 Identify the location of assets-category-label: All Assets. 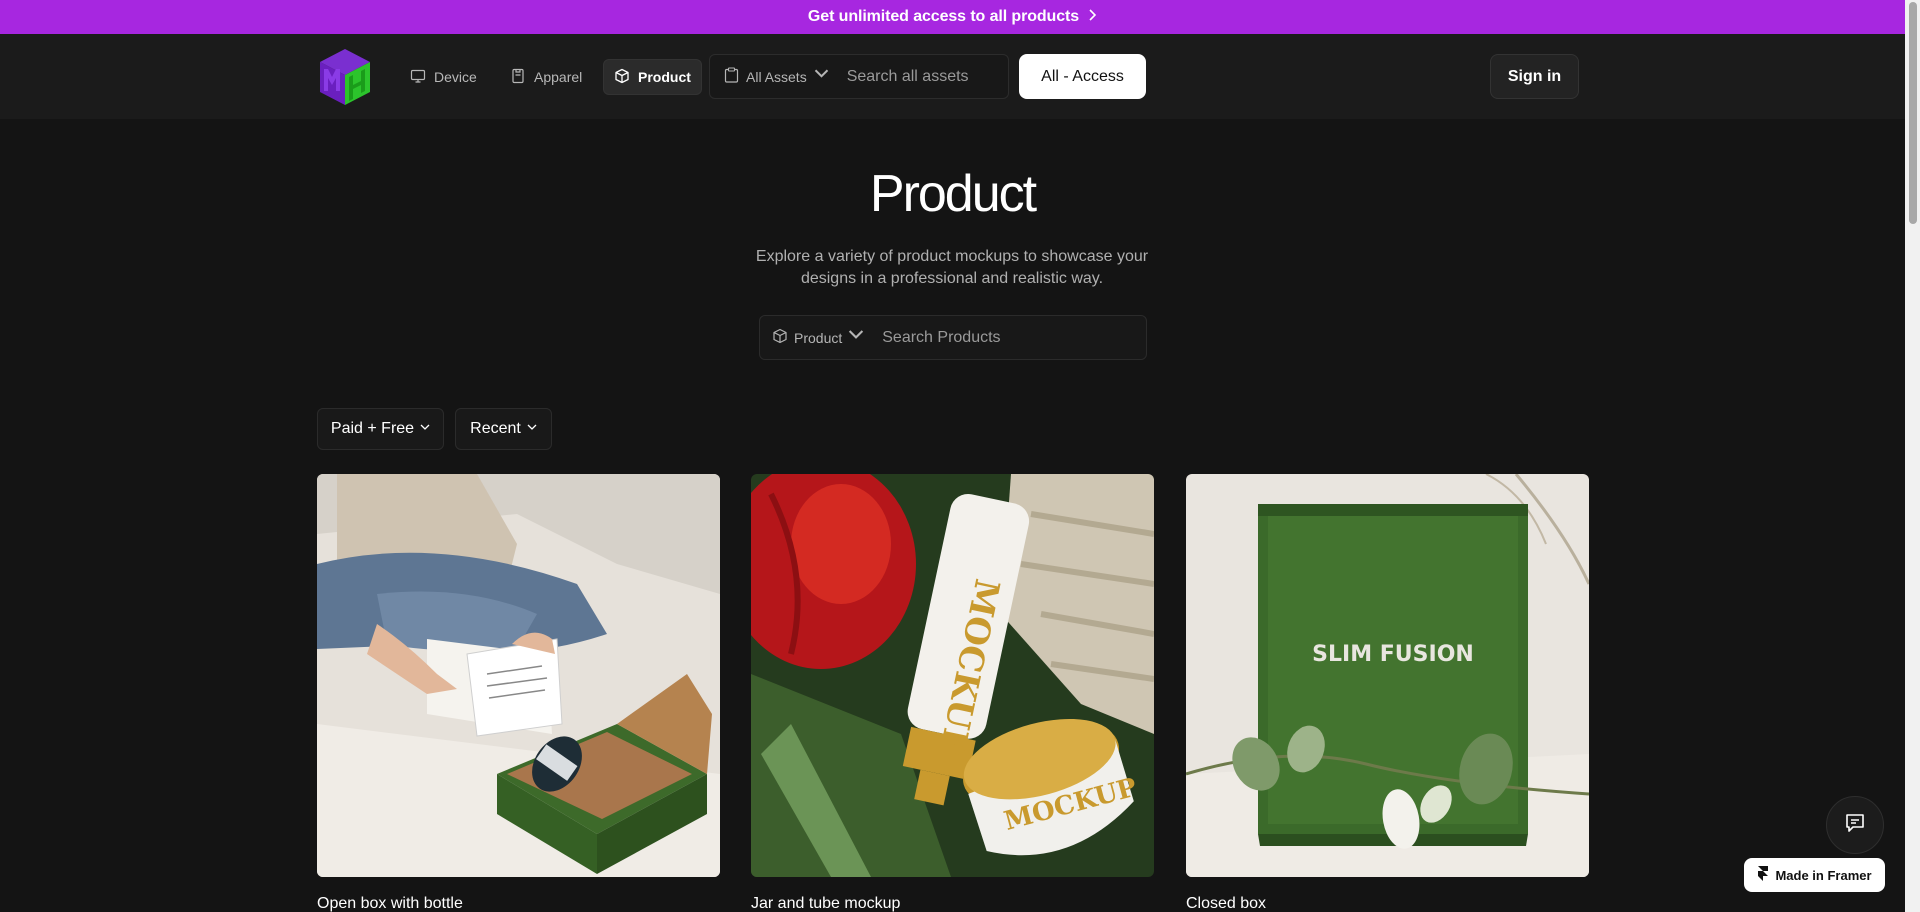
(776, 76).